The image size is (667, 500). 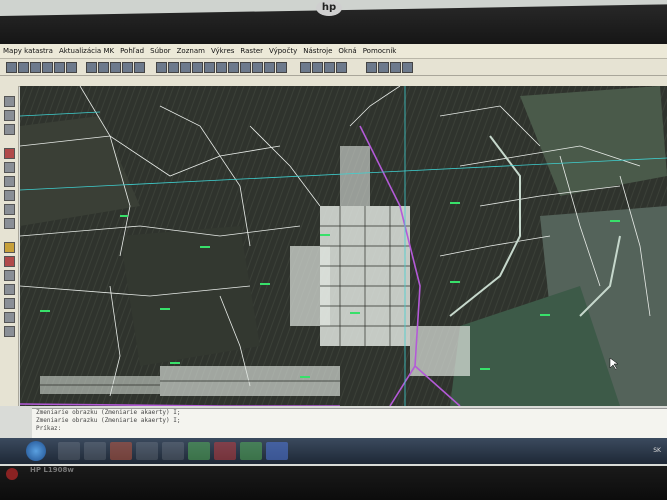 What do you see at coordinates (281, 67) in the screenshot?
I see `toolbar-undo-icon` at bounding box center [281, 67].